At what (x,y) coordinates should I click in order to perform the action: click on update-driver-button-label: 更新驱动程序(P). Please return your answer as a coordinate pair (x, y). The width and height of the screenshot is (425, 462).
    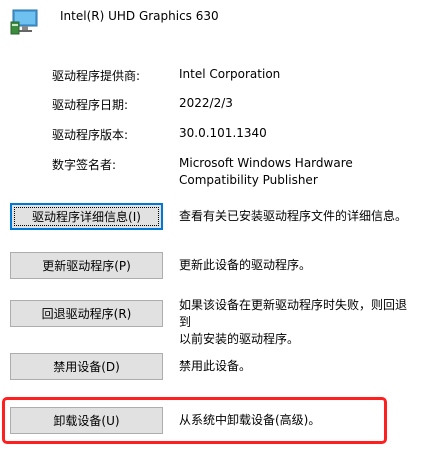
    Looking at the image, I should click on (86, 266).